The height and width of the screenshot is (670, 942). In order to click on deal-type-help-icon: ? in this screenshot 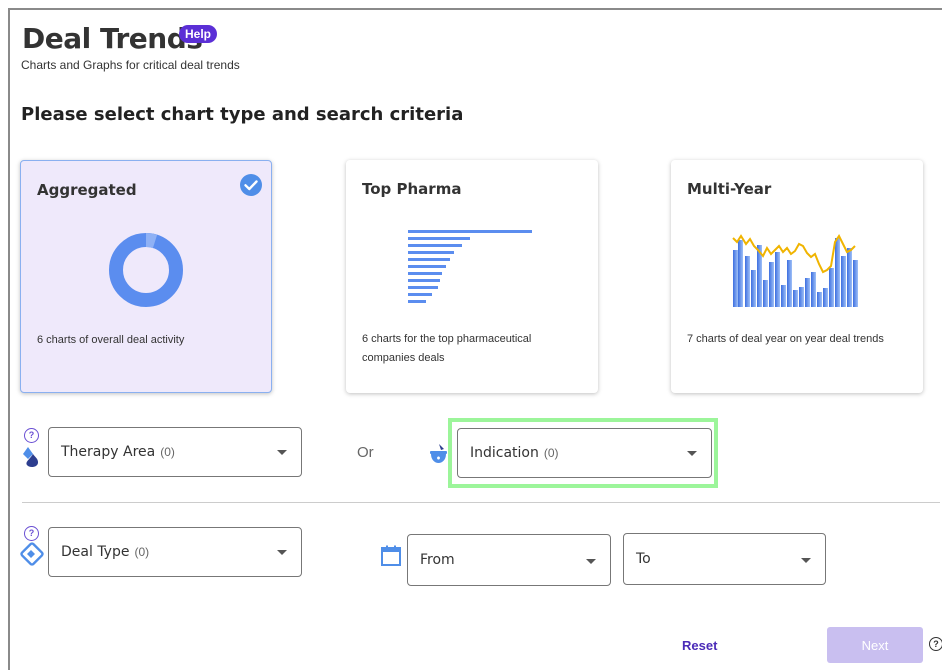, I will do `click(31, 533)`.